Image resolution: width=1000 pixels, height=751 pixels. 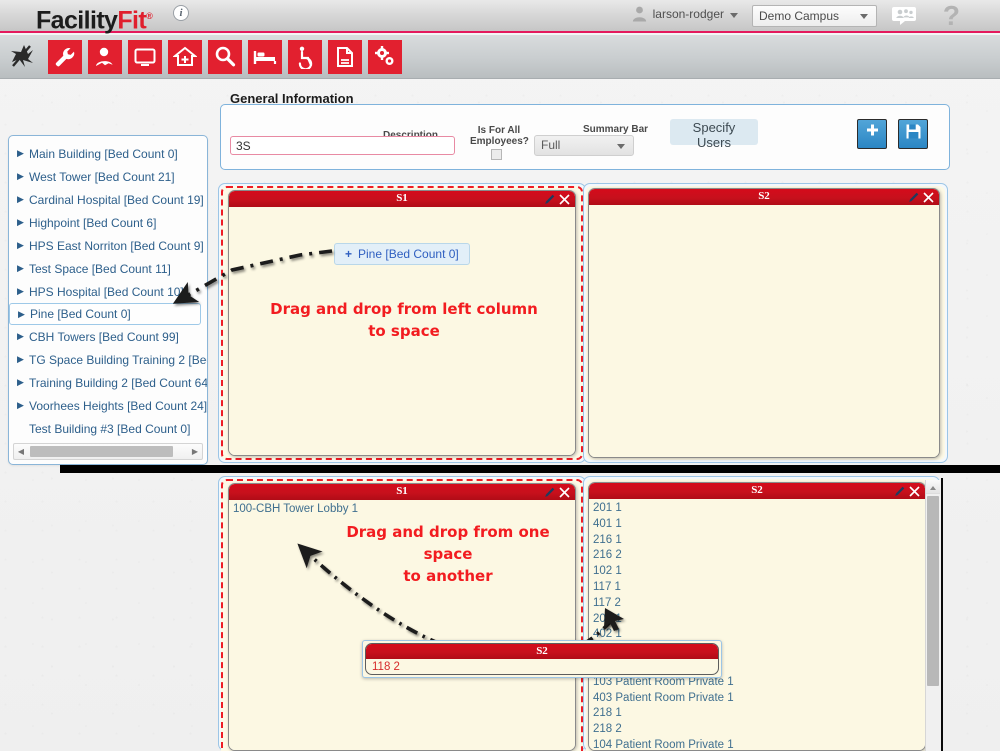 I want to click on sidebar-item-12: ▶Test Building #3 [Bed Count 0], so click(x=108, y=428).